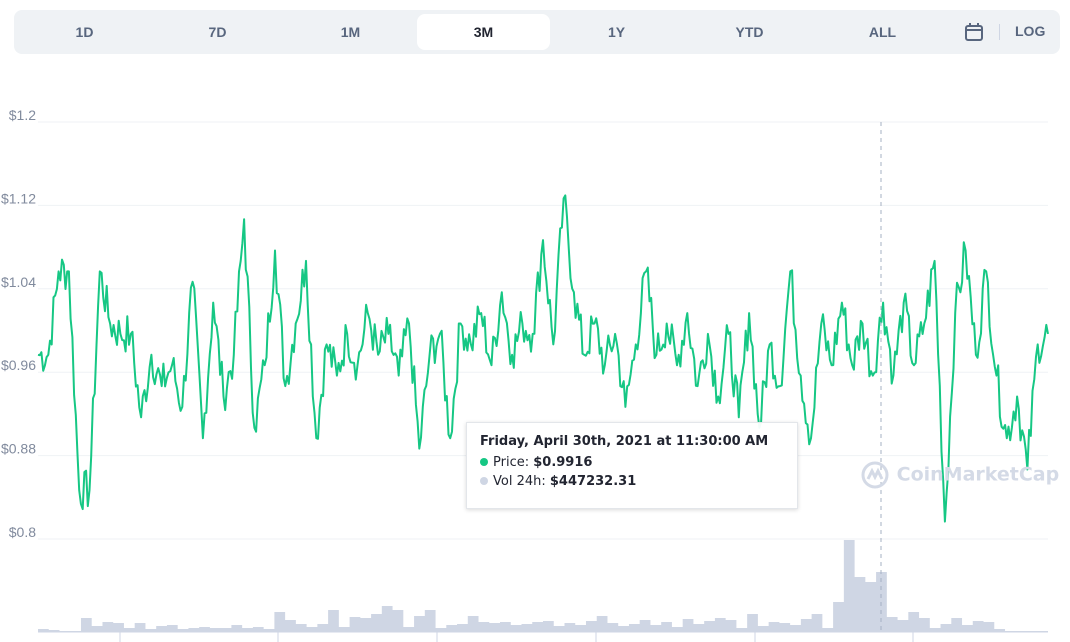 The image size is (1070, 642). Describe the element at coordinates (875, 475) in the screenshot. I see `coinmarketcap-logo-icon` at that location.